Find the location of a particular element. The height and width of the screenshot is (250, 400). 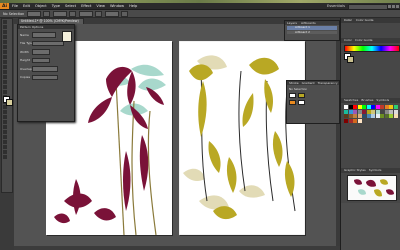

artboard-tool-icon is located at coordinates (5, 142).